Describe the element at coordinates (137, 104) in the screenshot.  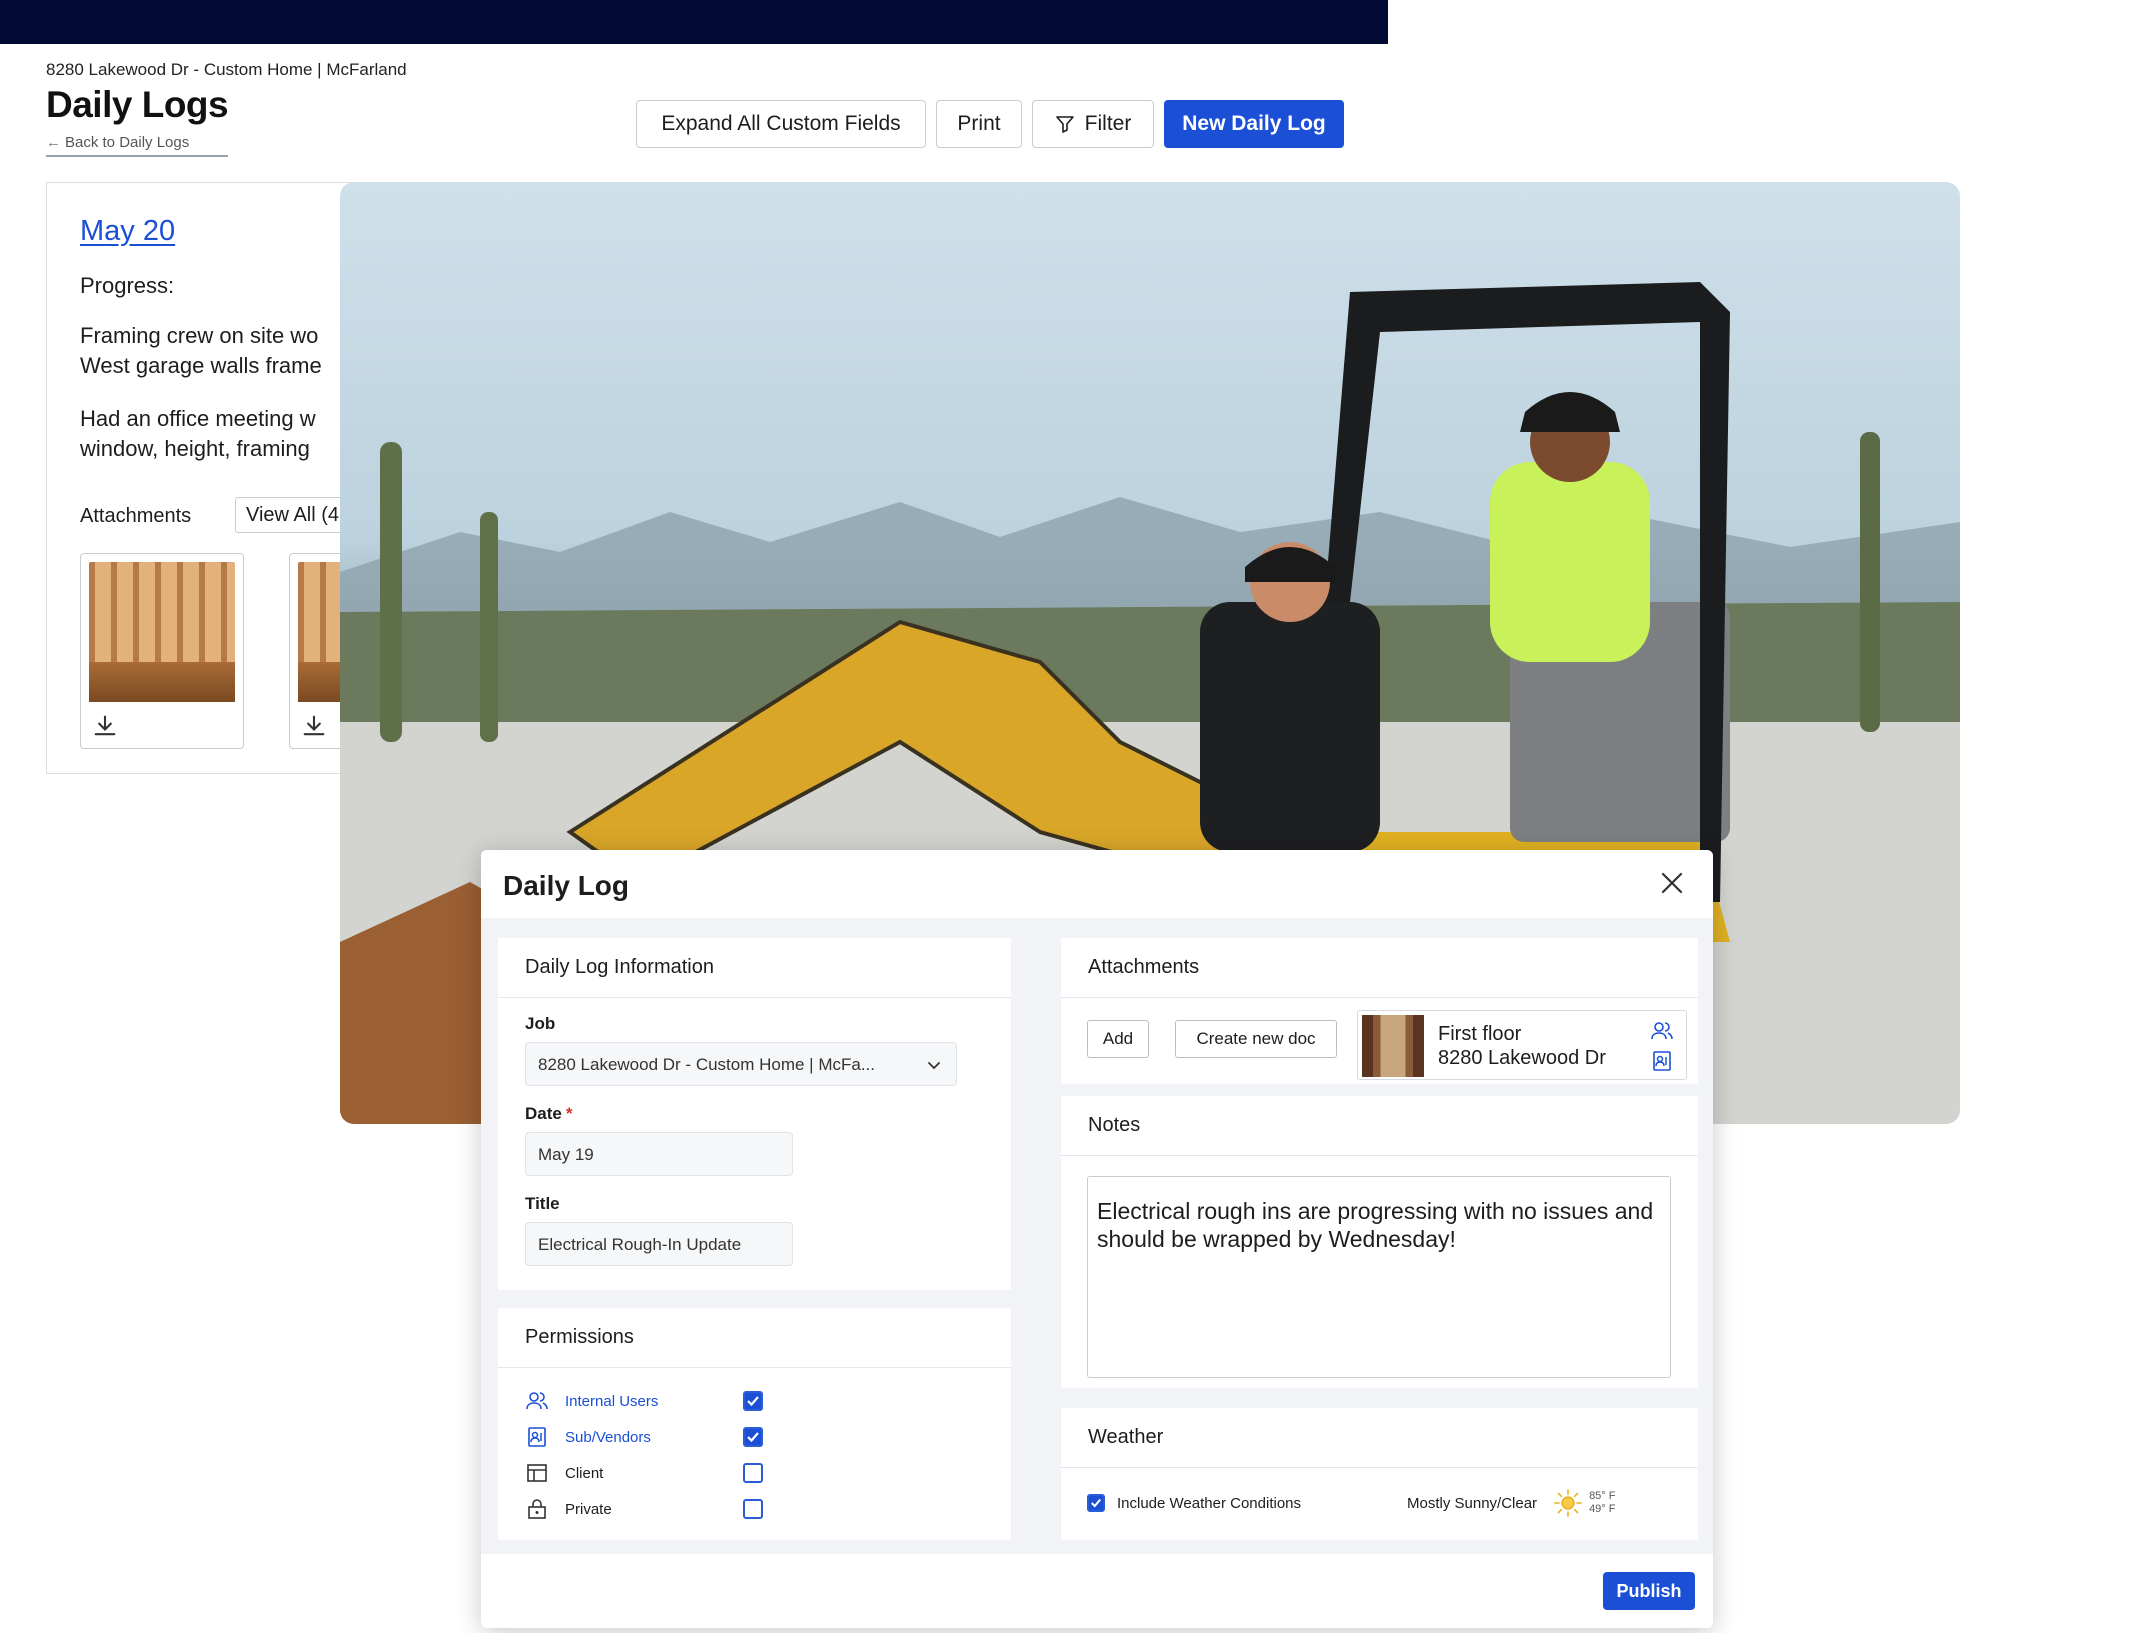
I see `page-title: Daily Logs` at that location.